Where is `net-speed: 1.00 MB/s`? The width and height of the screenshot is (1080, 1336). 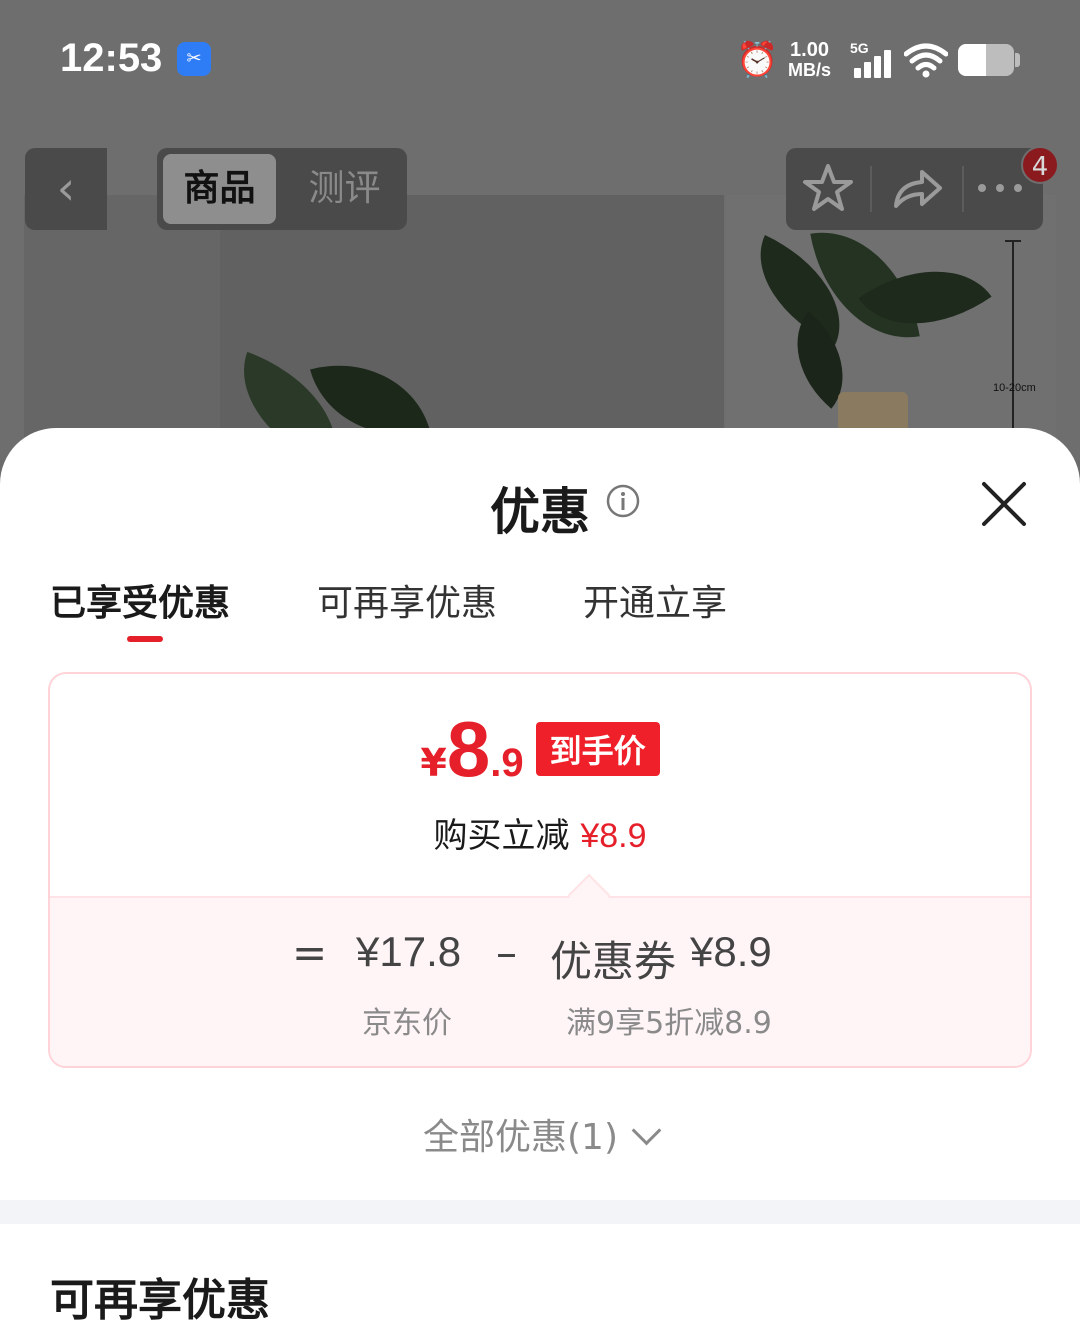
net-speed: 1.00 MB/s is located at coordinates (809, 60).